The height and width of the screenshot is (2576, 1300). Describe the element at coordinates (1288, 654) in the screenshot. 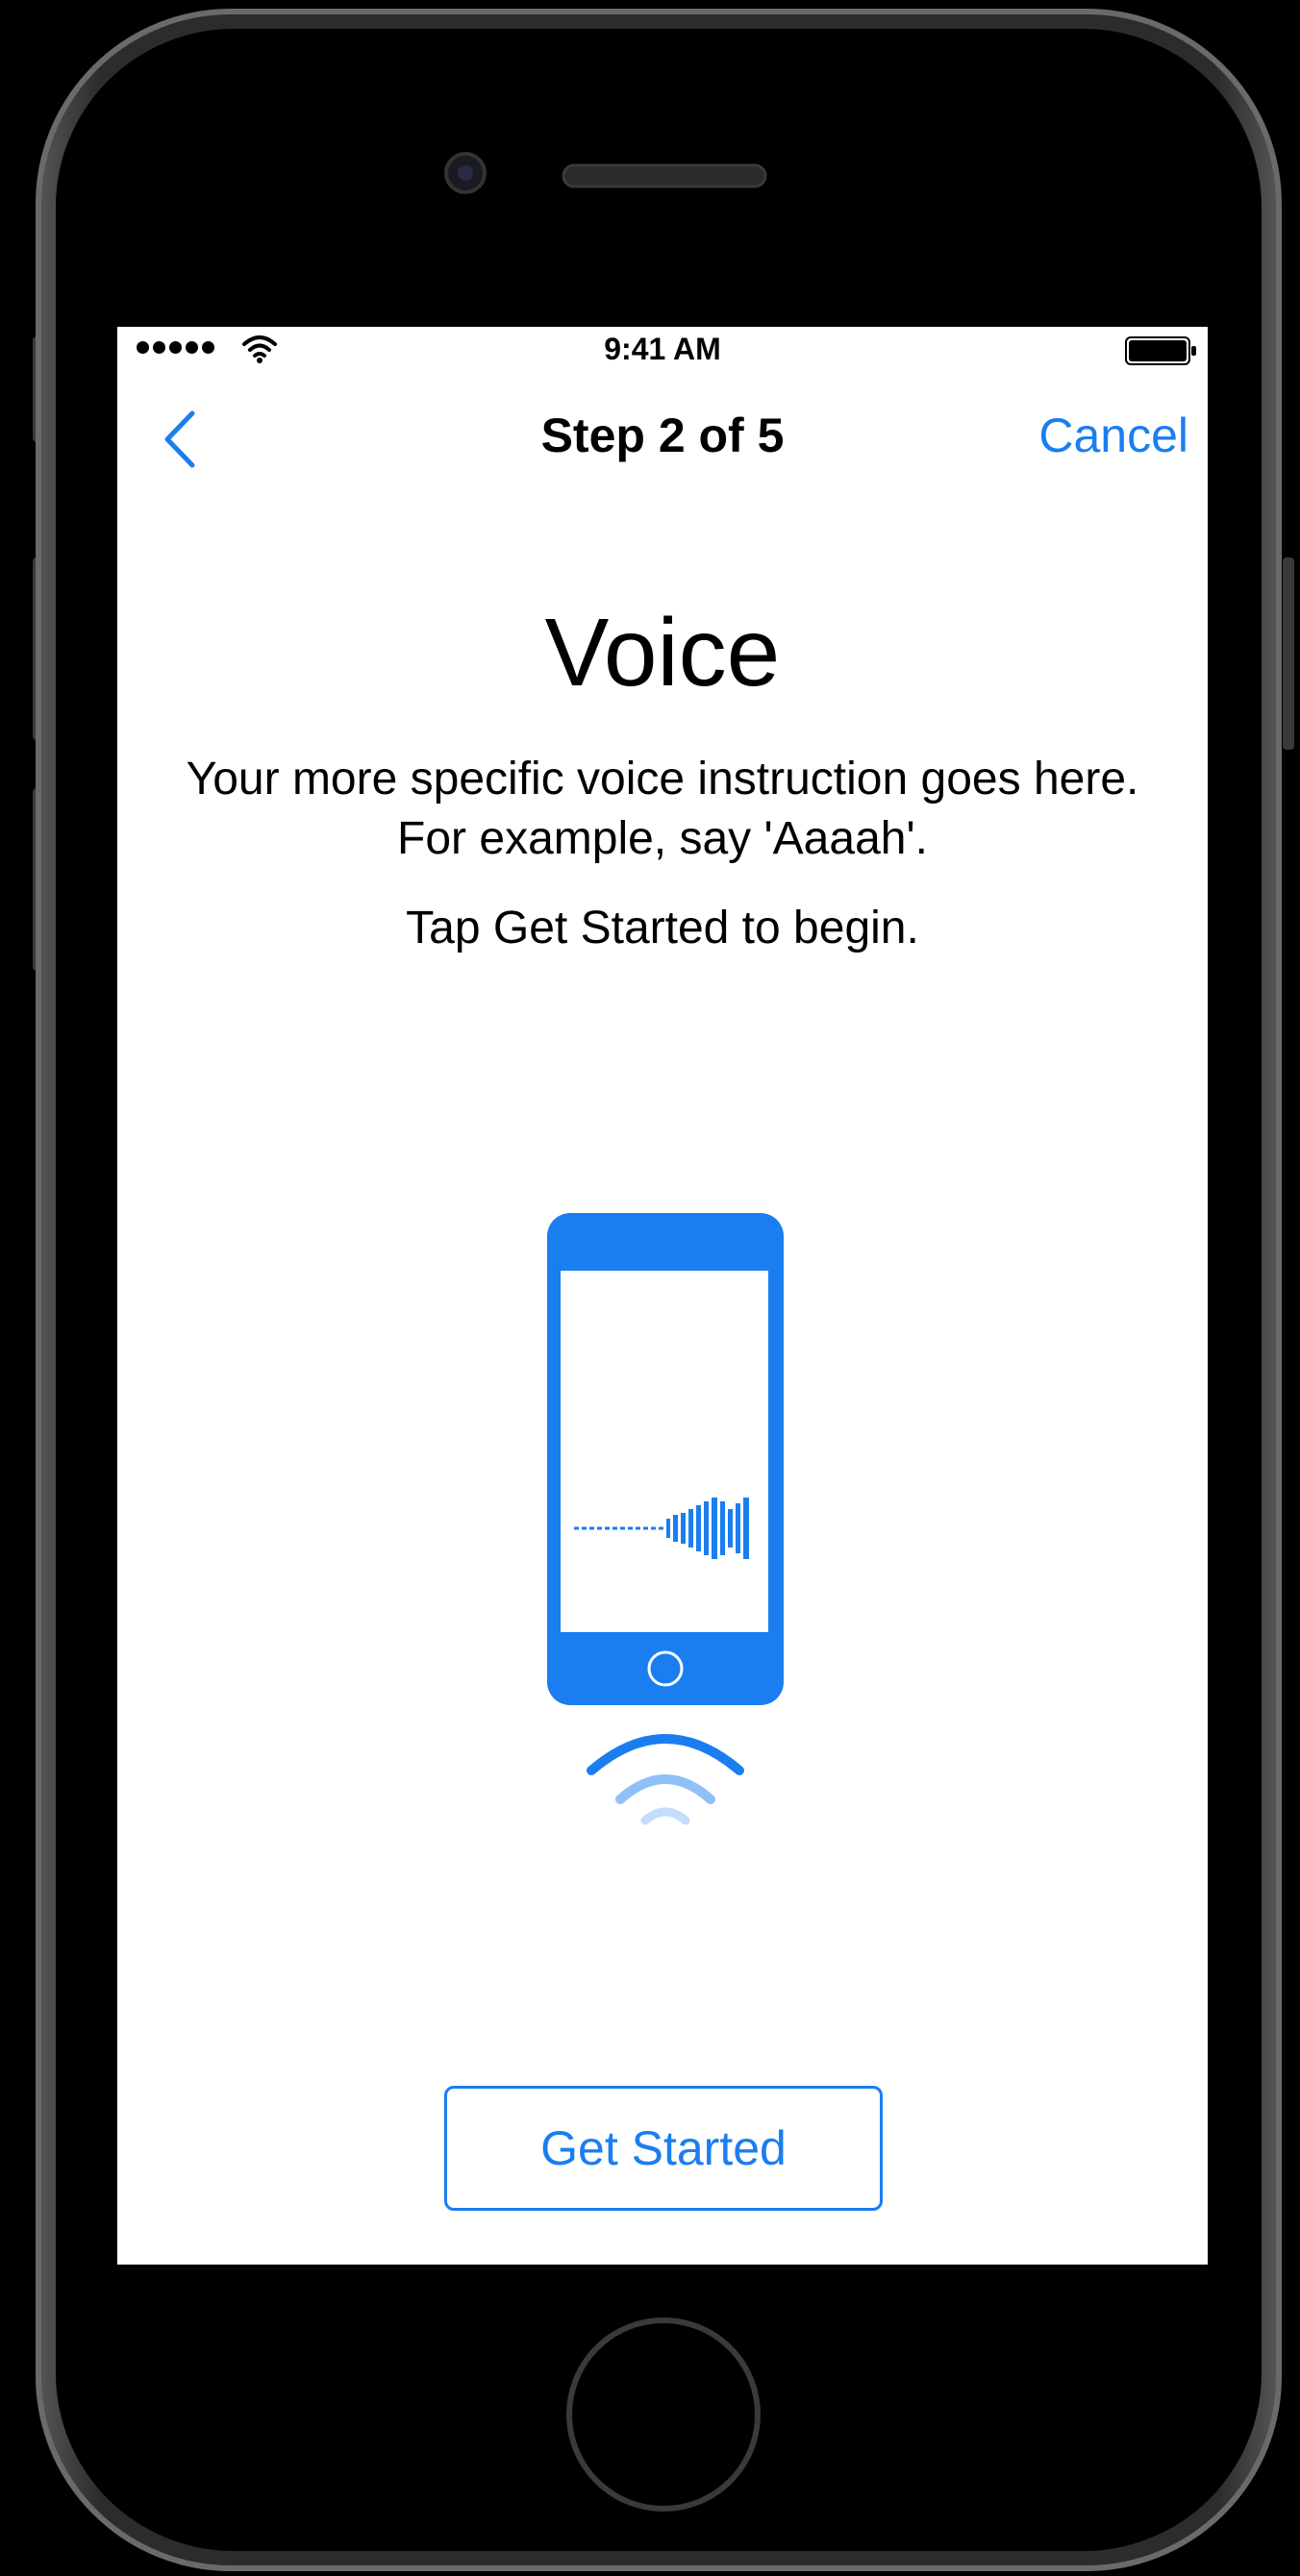

I see `power-button` at that location.